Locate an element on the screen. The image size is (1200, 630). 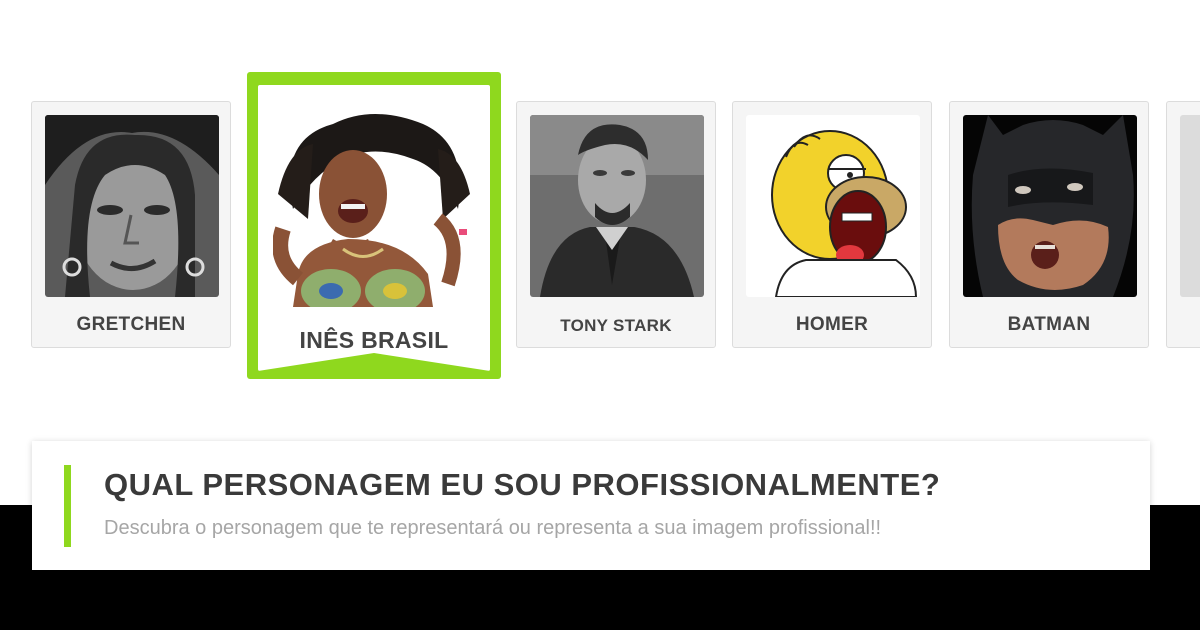
character-card-partial is located at coordinates (1183, 224).